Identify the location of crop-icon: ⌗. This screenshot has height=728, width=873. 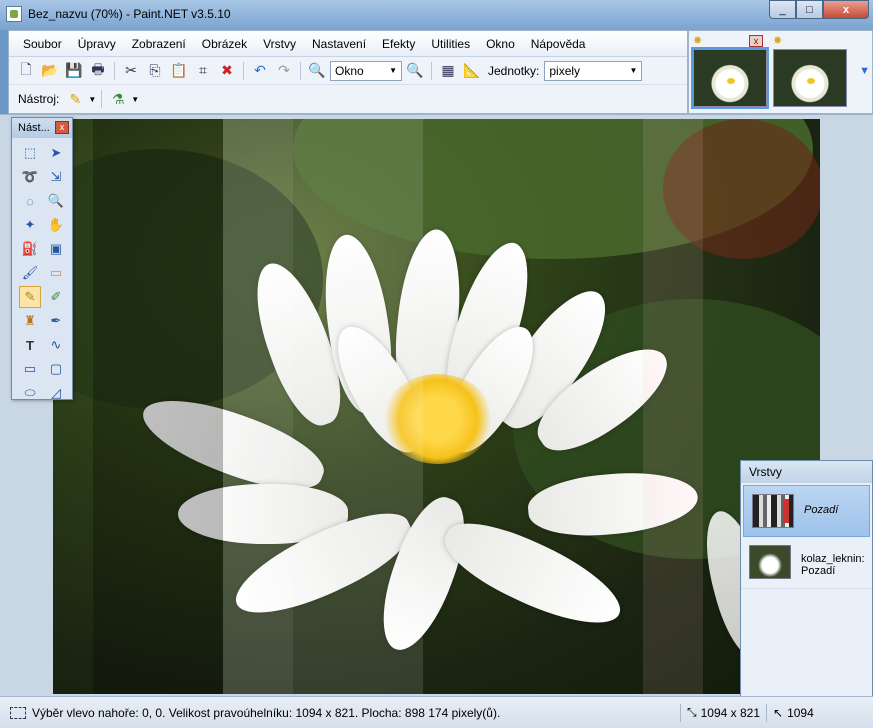
(203, 71).